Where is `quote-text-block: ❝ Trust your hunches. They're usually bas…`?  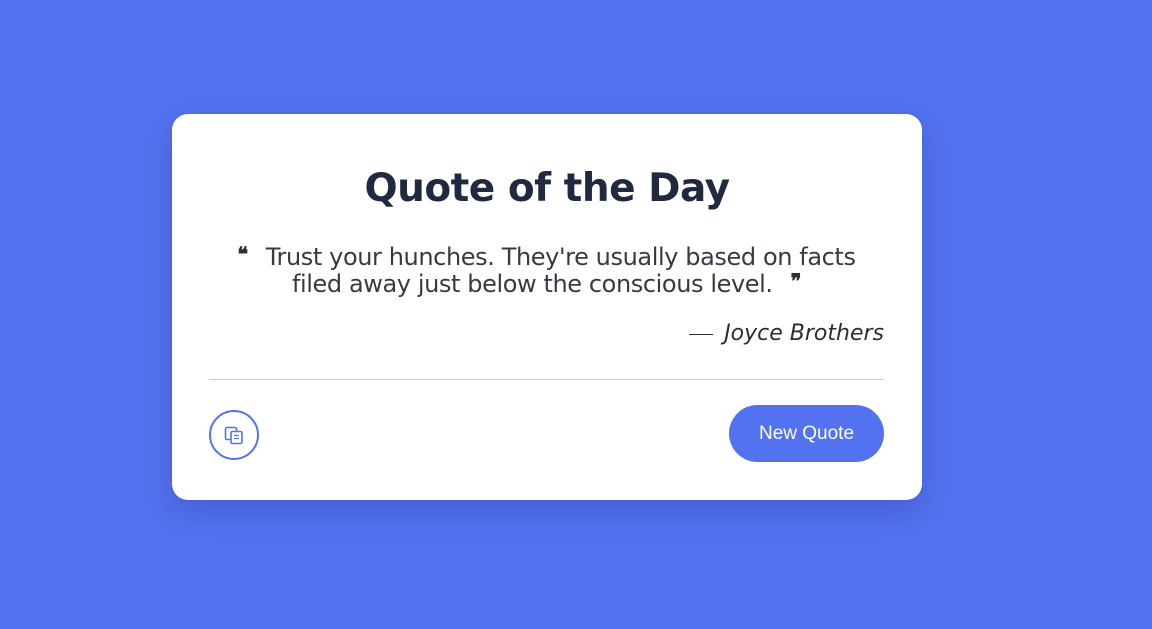
quote-text-block: ❝ Trust your hunches. They're usually bas… is located at coordinates (546, 271).